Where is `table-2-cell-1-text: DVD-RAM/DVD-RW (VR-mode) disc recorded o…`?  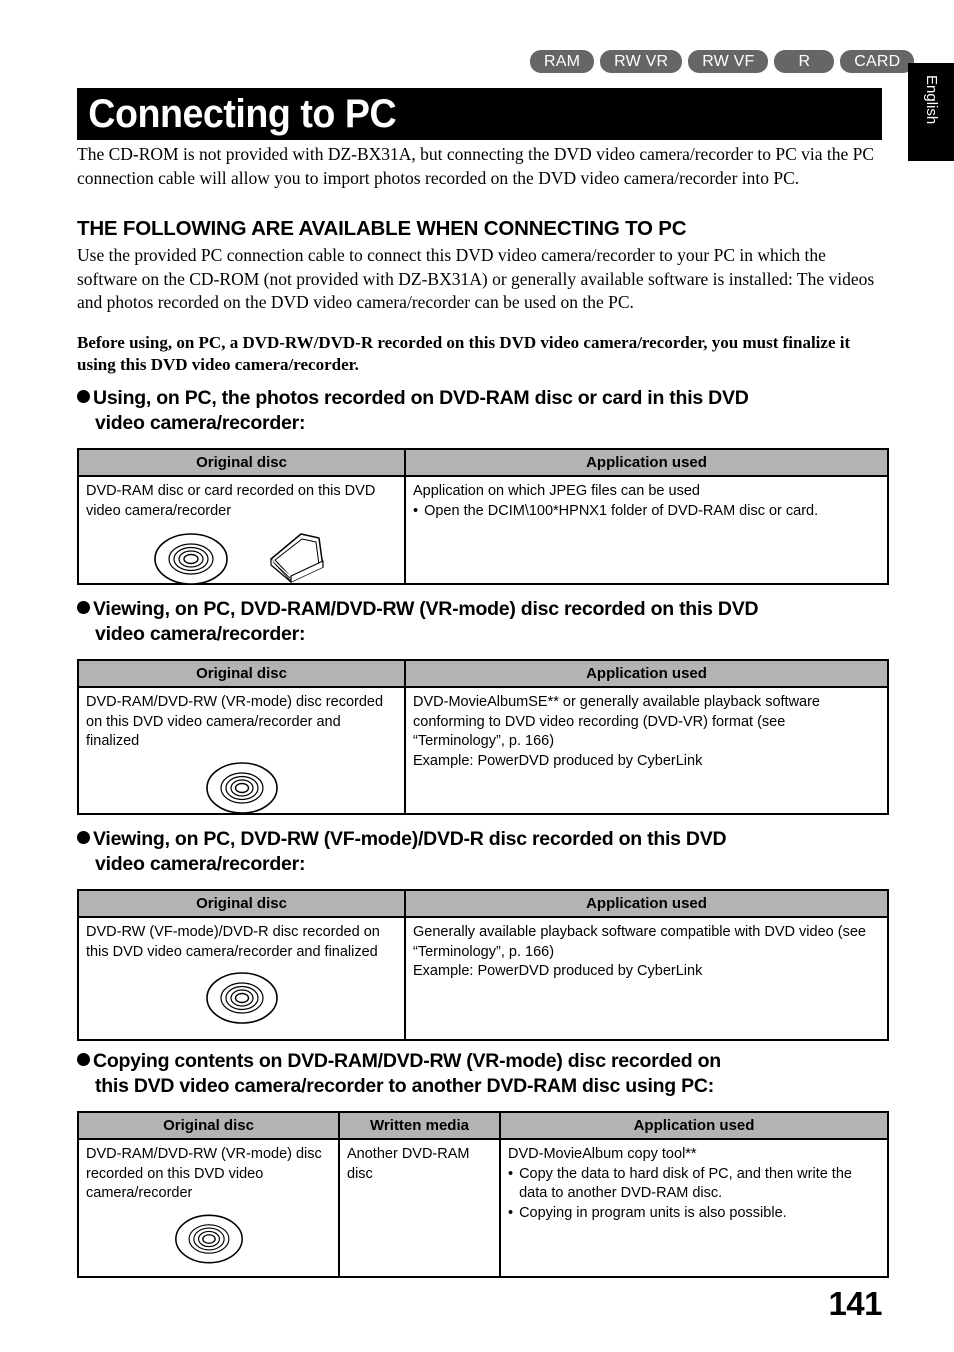
table-2-cell-1-text: DVD-RAM/DVD-RW (VR-mode) disc recorded o… is located at coordinates (235, 721).